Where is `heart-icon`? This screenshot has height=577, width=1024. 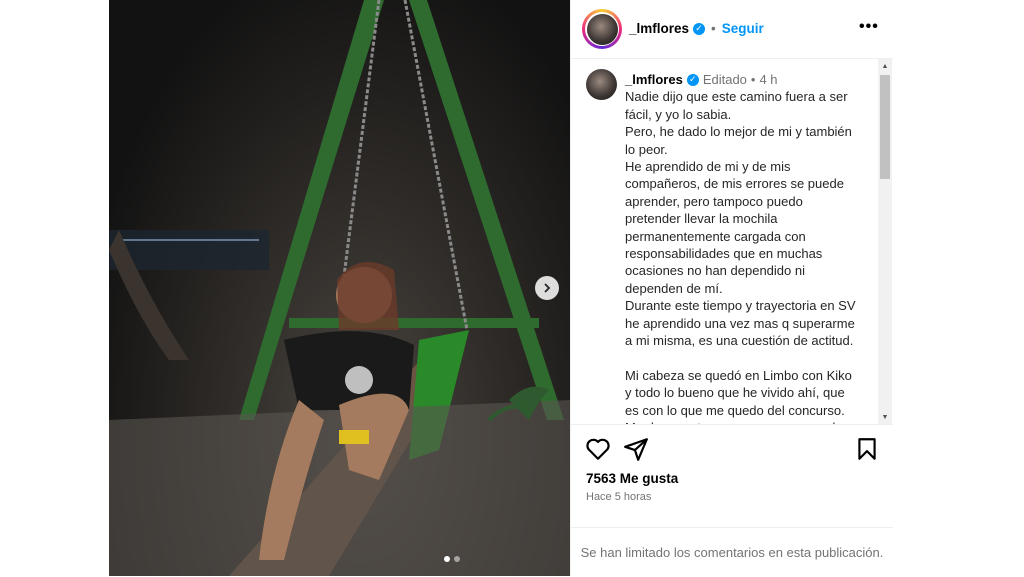 heart-icon is located at coordinates (598, 449).